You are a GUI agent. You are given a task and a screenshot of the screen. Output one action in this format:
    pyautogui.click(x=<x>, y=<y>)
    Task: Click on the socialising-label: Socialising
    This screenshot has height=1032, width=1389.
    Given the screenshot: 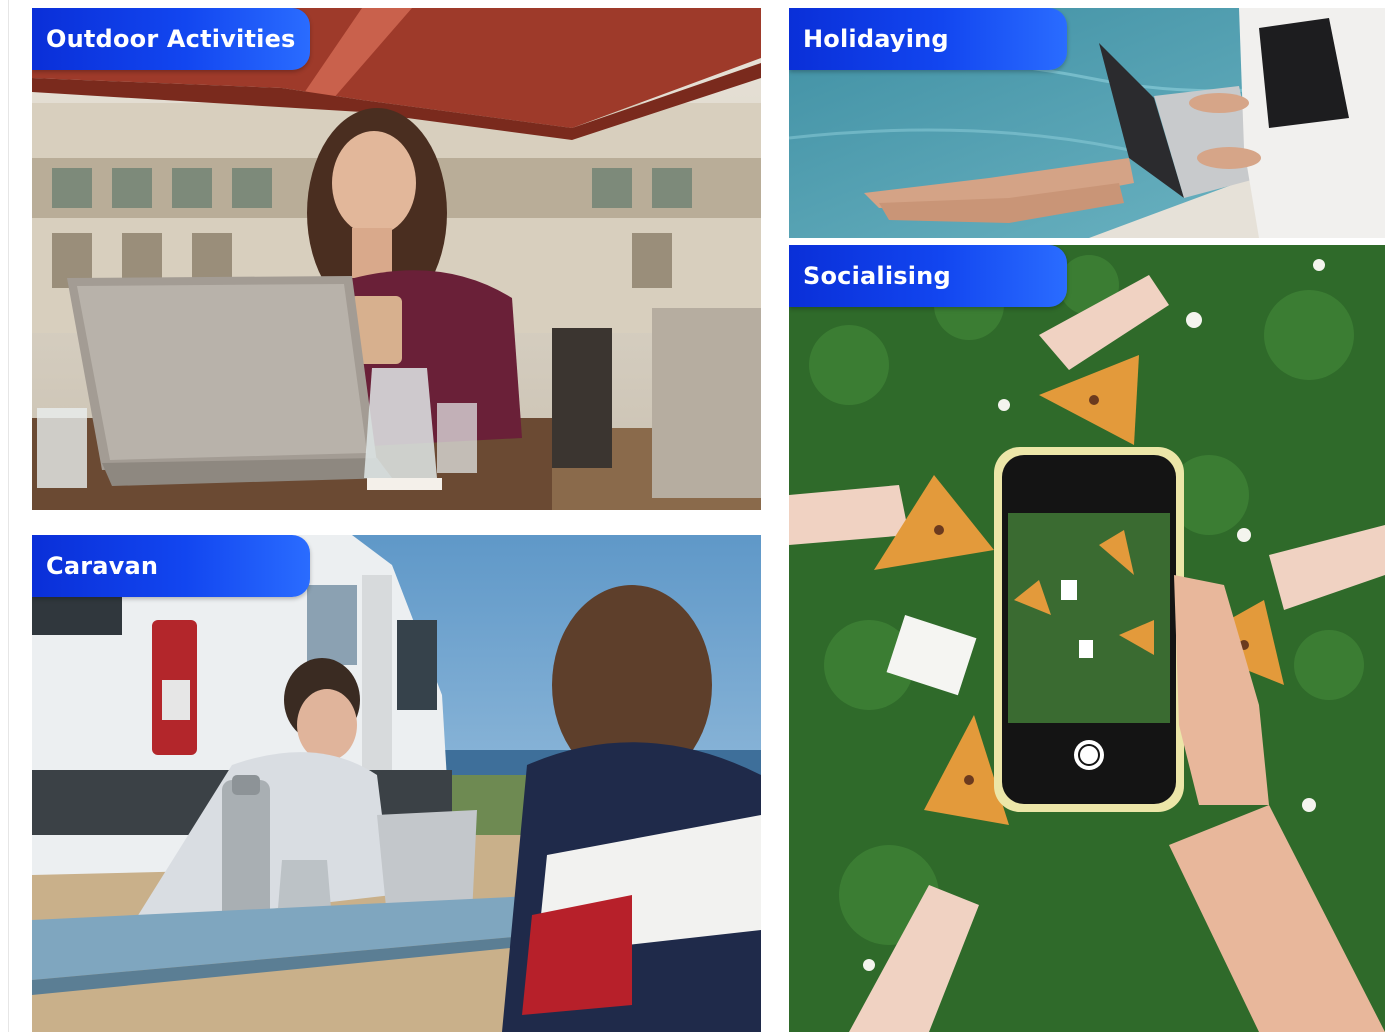 What is the action you would take?
    pyautogui.click(x=928, y=276)
    